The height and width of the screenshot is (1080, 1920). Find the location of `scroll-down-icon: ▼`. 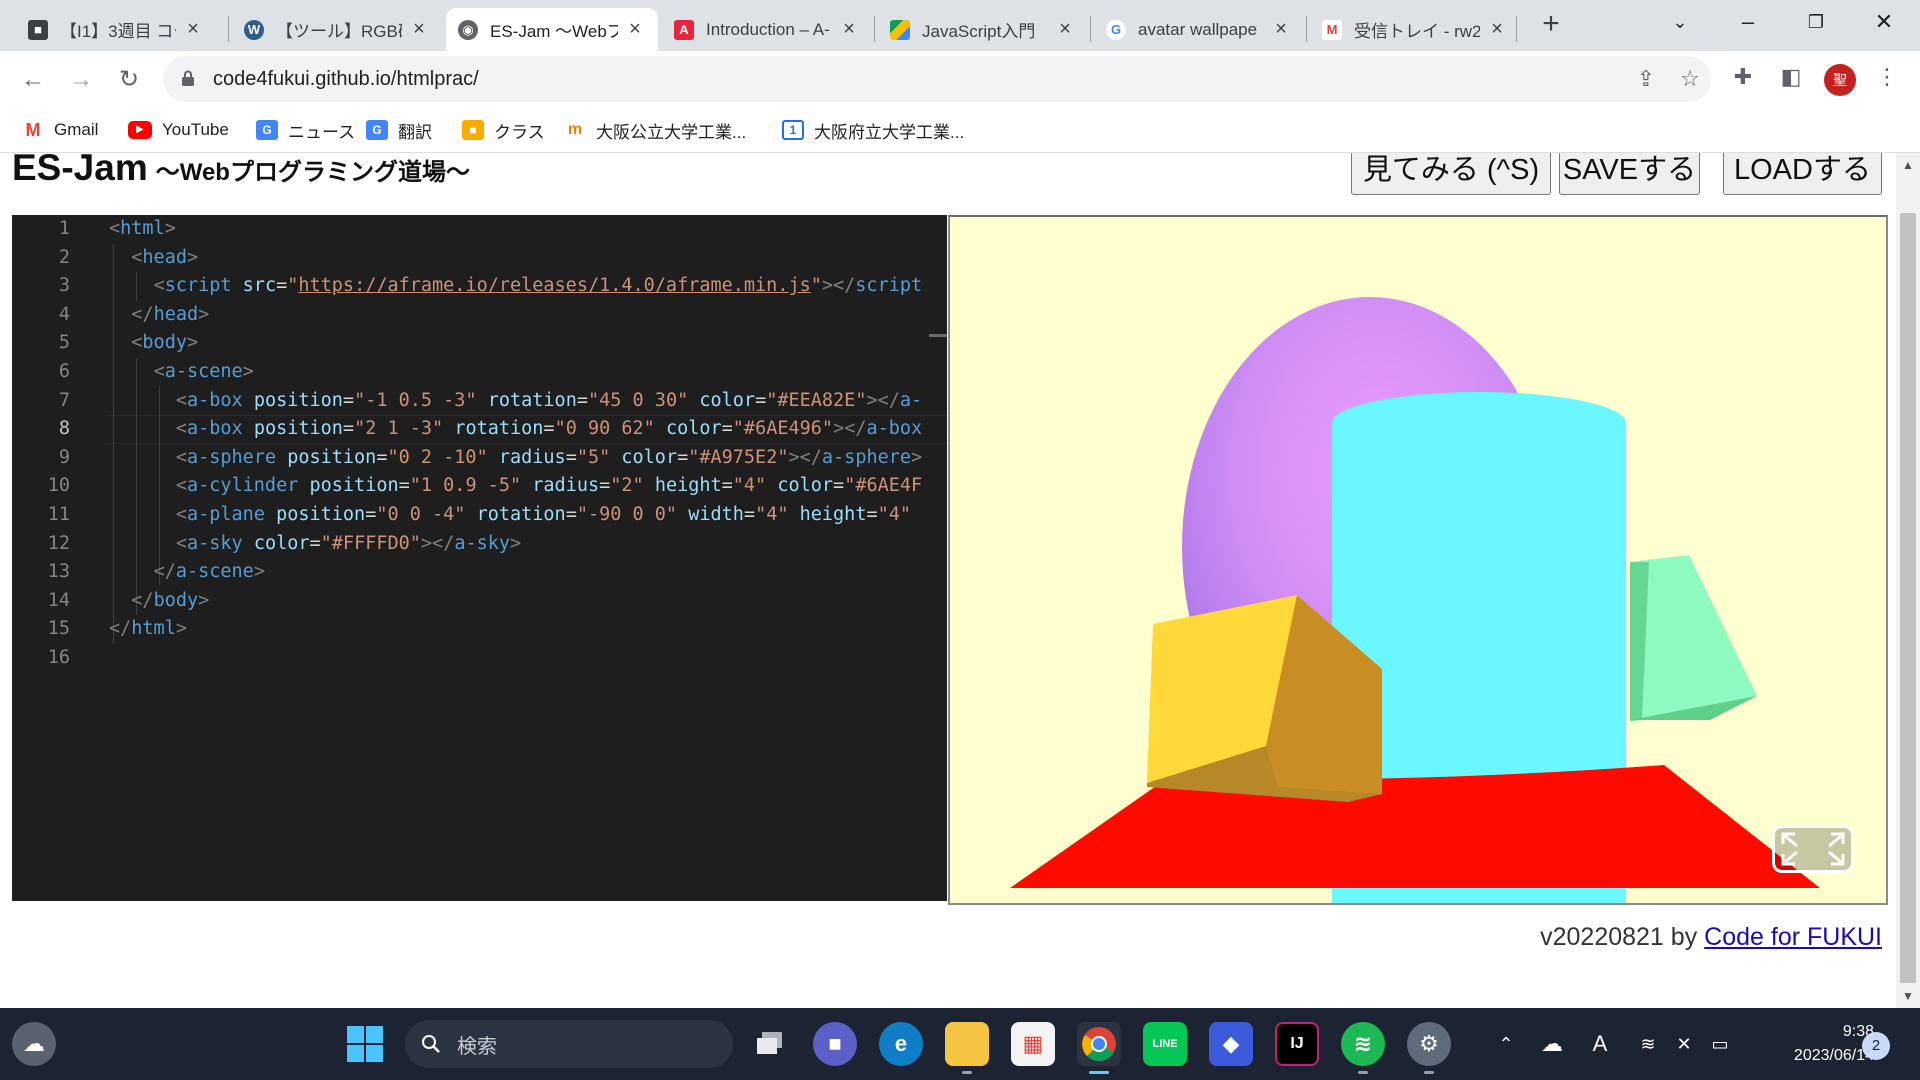

scroll-down-icon: ▼ is located at coordinates (1908, 996).